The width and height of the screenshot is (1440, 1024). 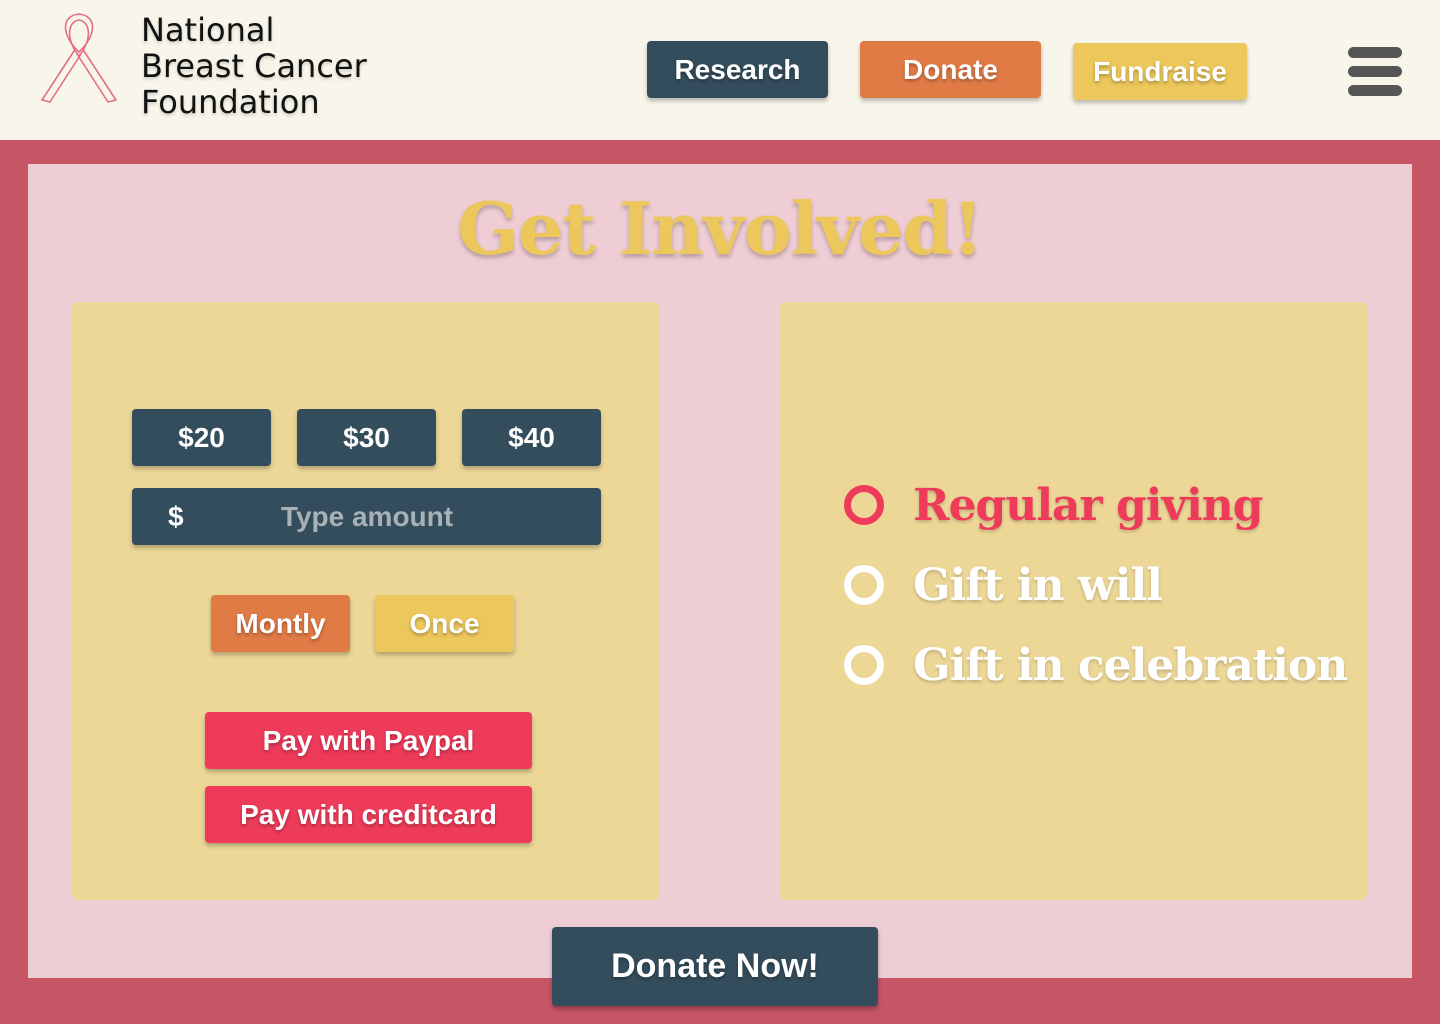 I want to click on custom-amount-input, so click(x=367, y=516).